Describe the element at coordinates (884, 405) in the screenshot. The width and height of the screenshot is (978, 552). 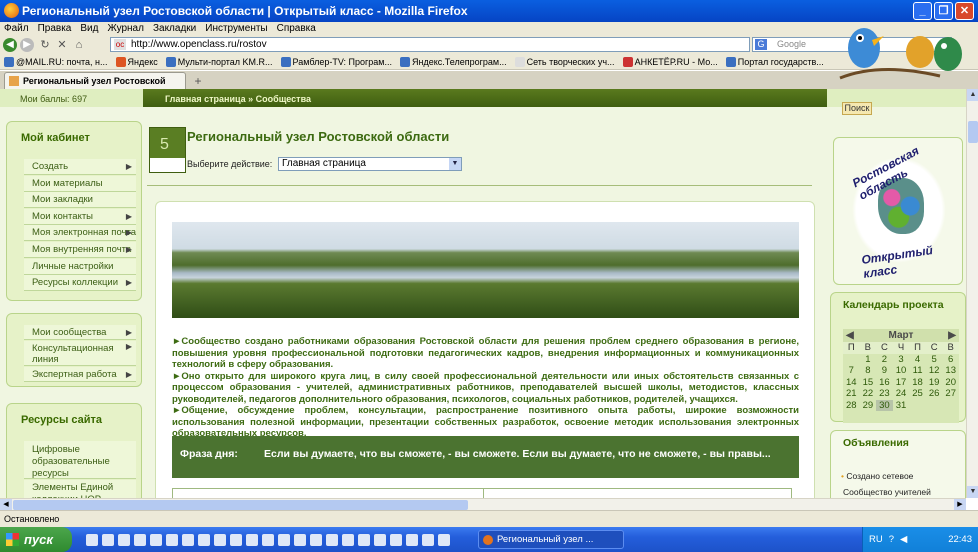
I see `calendar-day: 30` at that location.